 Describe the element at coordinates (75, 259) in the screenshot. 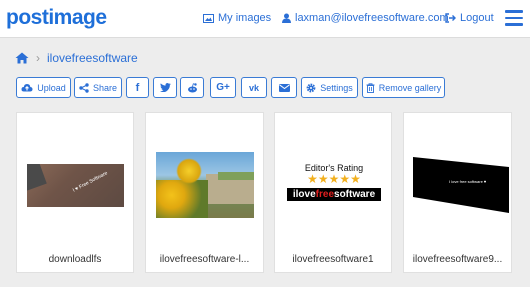

I see `image-caption: downloadlfs` at that location.